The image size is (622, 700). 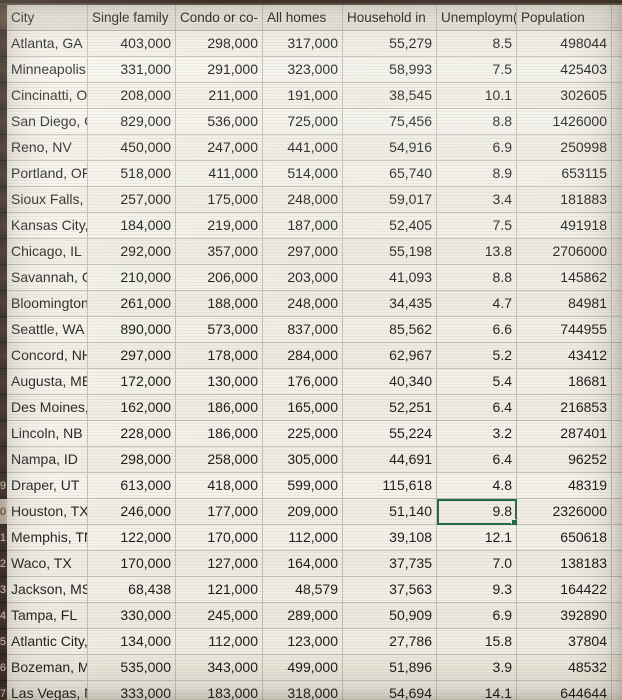 I want to click on cell-population: 181883, so click(x=564, y=200).